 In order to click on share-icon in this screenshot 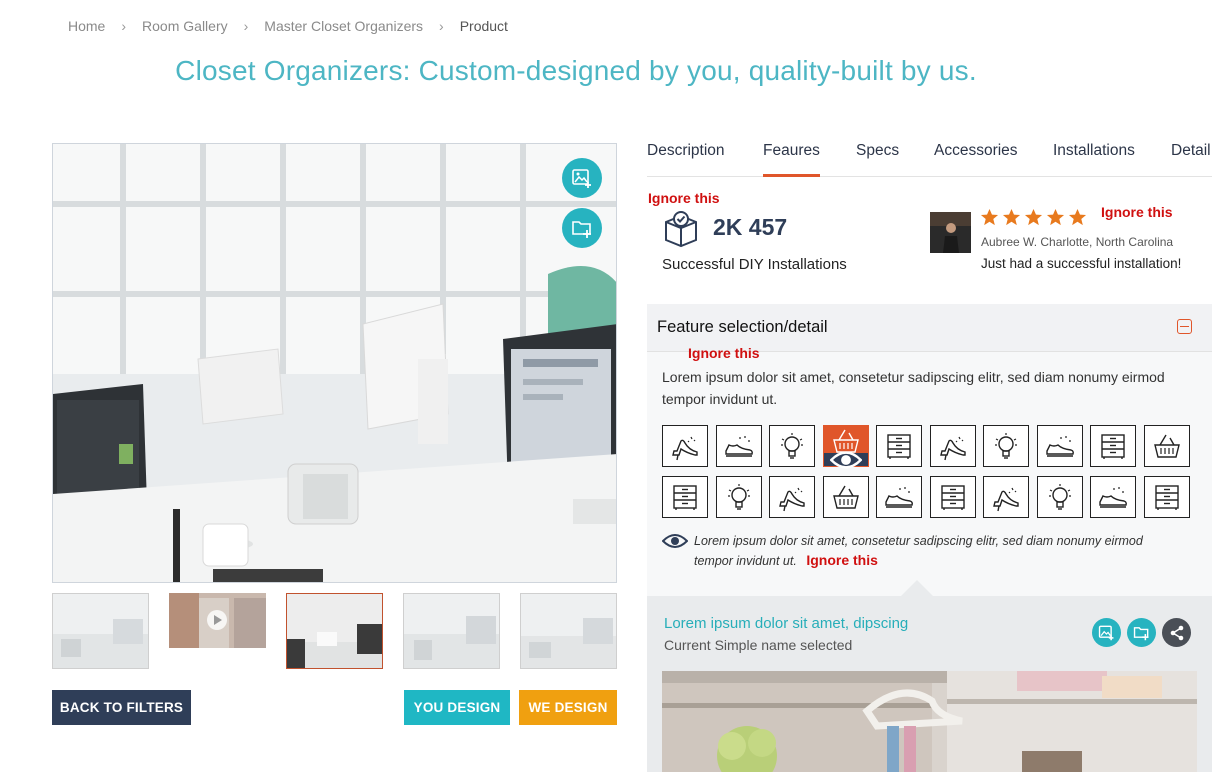, I will do `click(1176, 632)`.